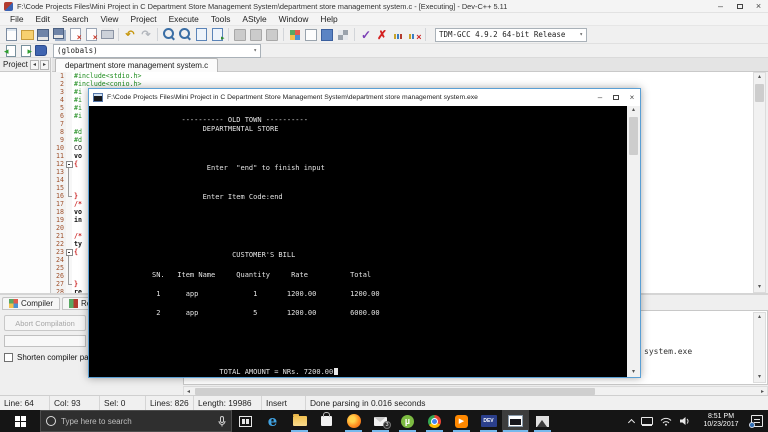 The image size is (768, 432). I want to click on panel-tab-next-button: ▸, so click(44, 64).